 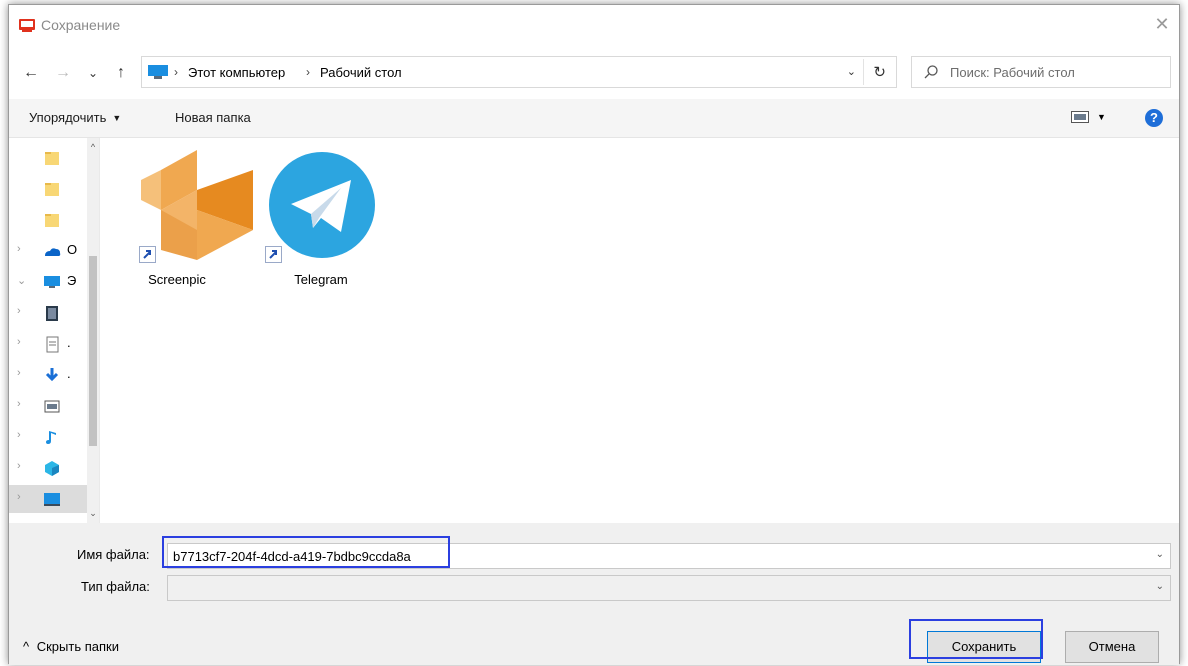 I want to click on nav-pane-item: › O, so click(x=48, y=251).